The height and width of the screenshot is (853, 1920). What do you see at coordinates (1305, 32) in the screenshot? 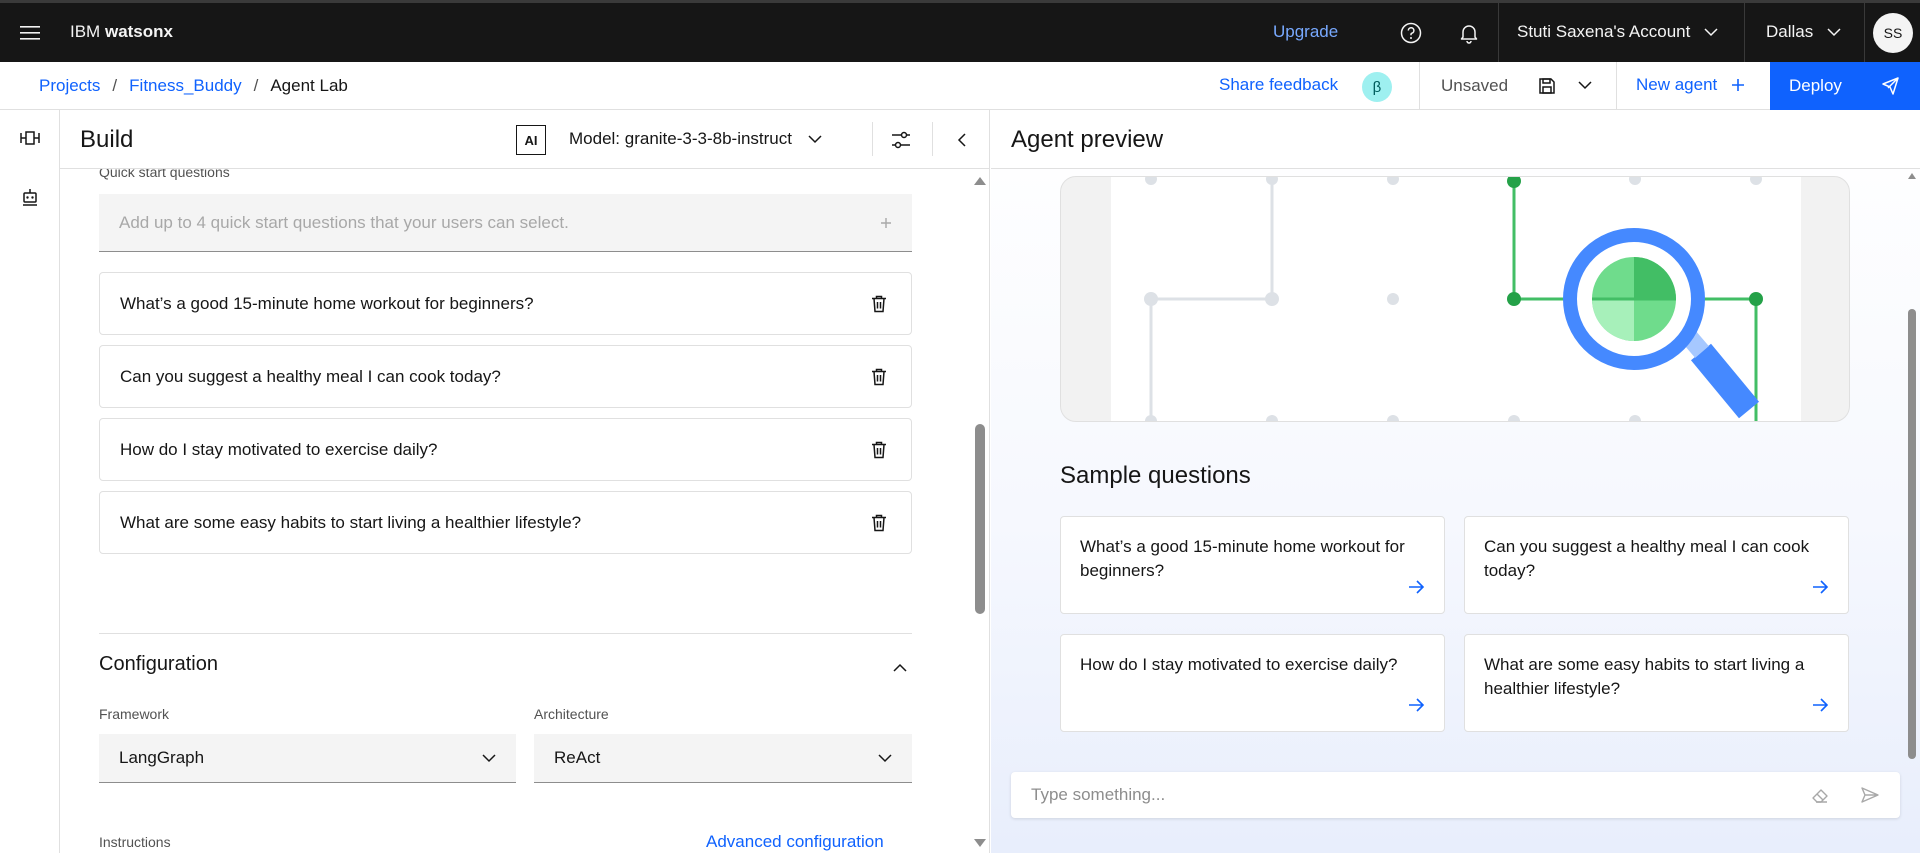
I see `upgrade-link: Upgrade` at bounding box center [1305, 32].